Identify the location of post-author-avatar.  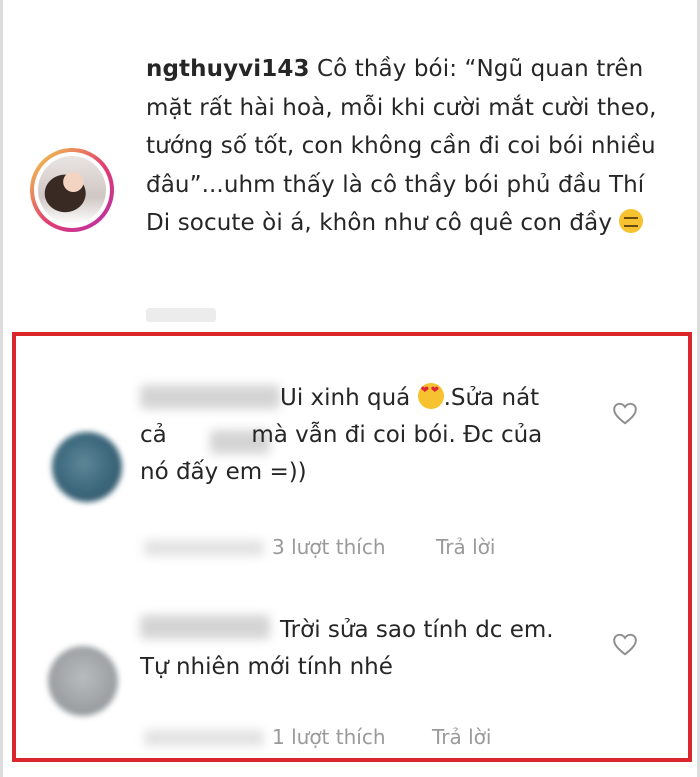
(72, 190).